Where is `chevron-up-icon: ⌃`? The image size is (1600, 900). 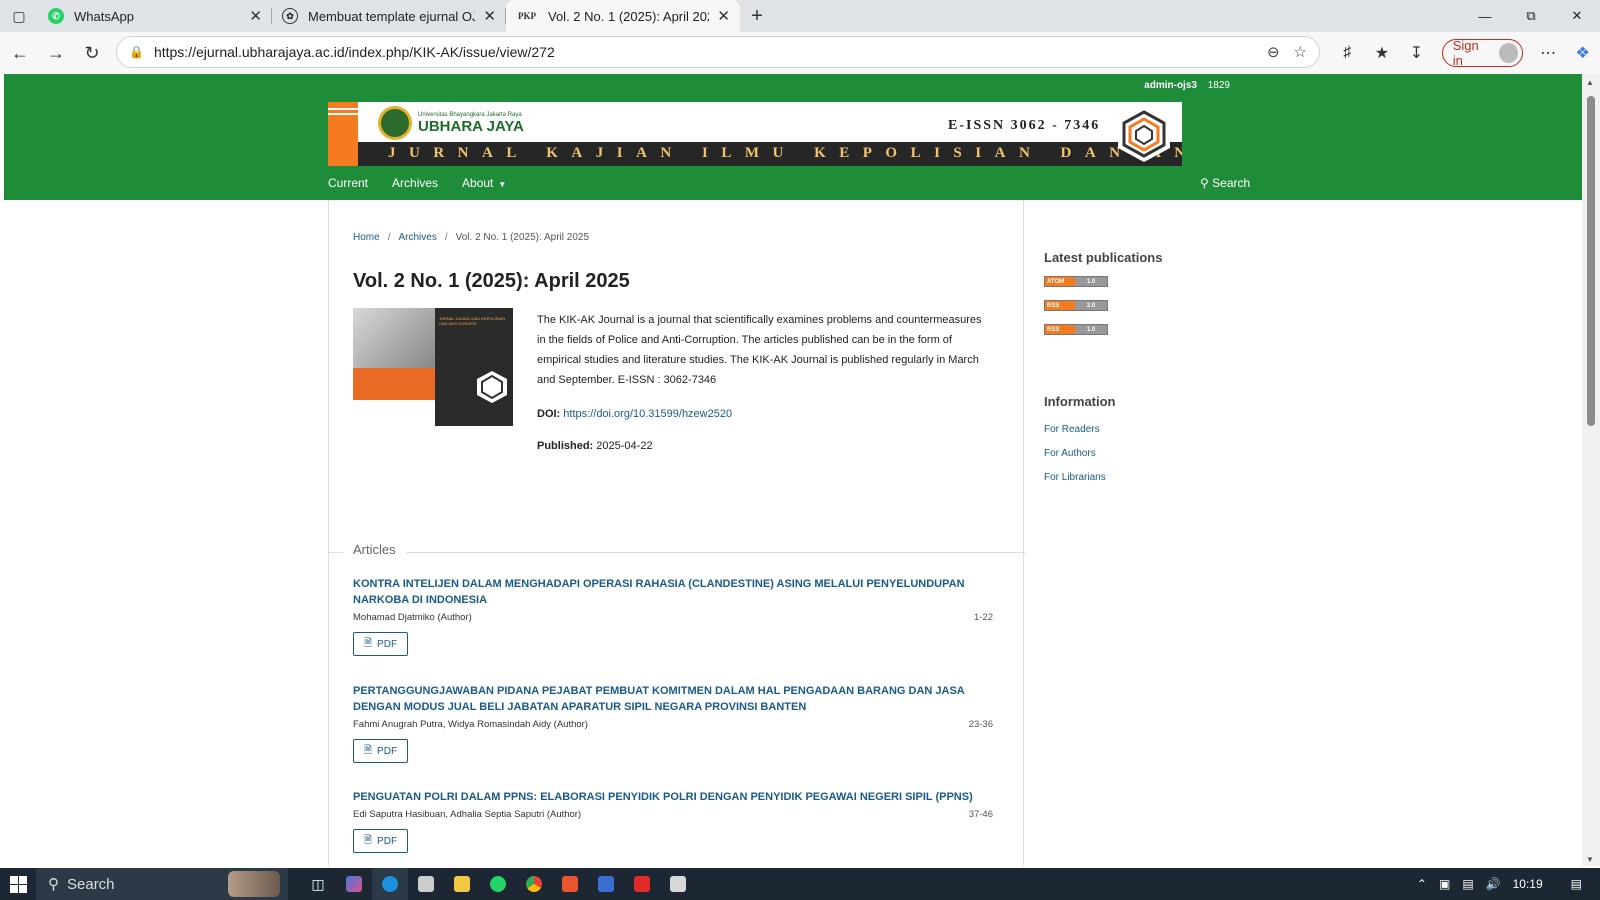 chevron-up-icon: ⌃ is located at coordinates (1422, 884).